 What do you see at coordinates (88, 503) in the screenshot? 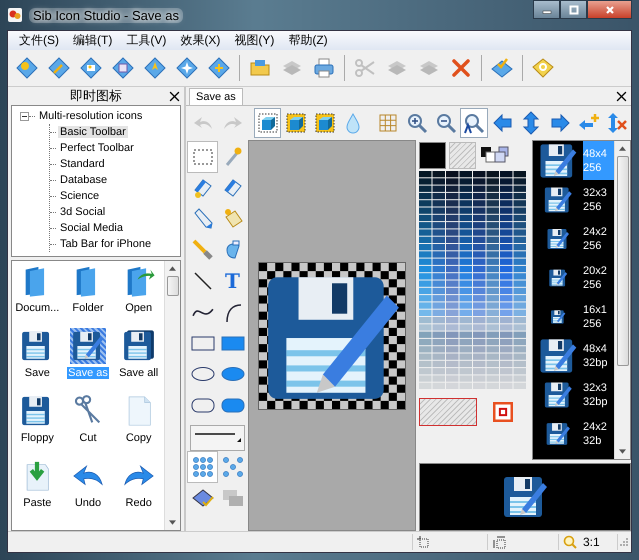
I see `icon-label: Undo` at bounding box center [88, 503].